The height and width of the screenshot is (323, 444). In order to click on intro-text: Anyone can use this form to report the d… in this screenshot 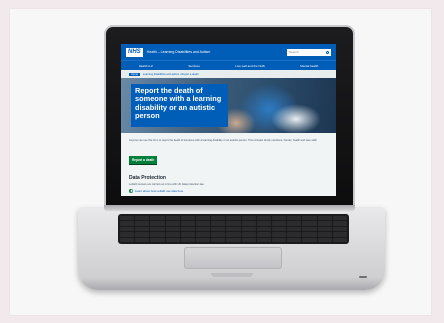, I will do `click(223, 140)`.